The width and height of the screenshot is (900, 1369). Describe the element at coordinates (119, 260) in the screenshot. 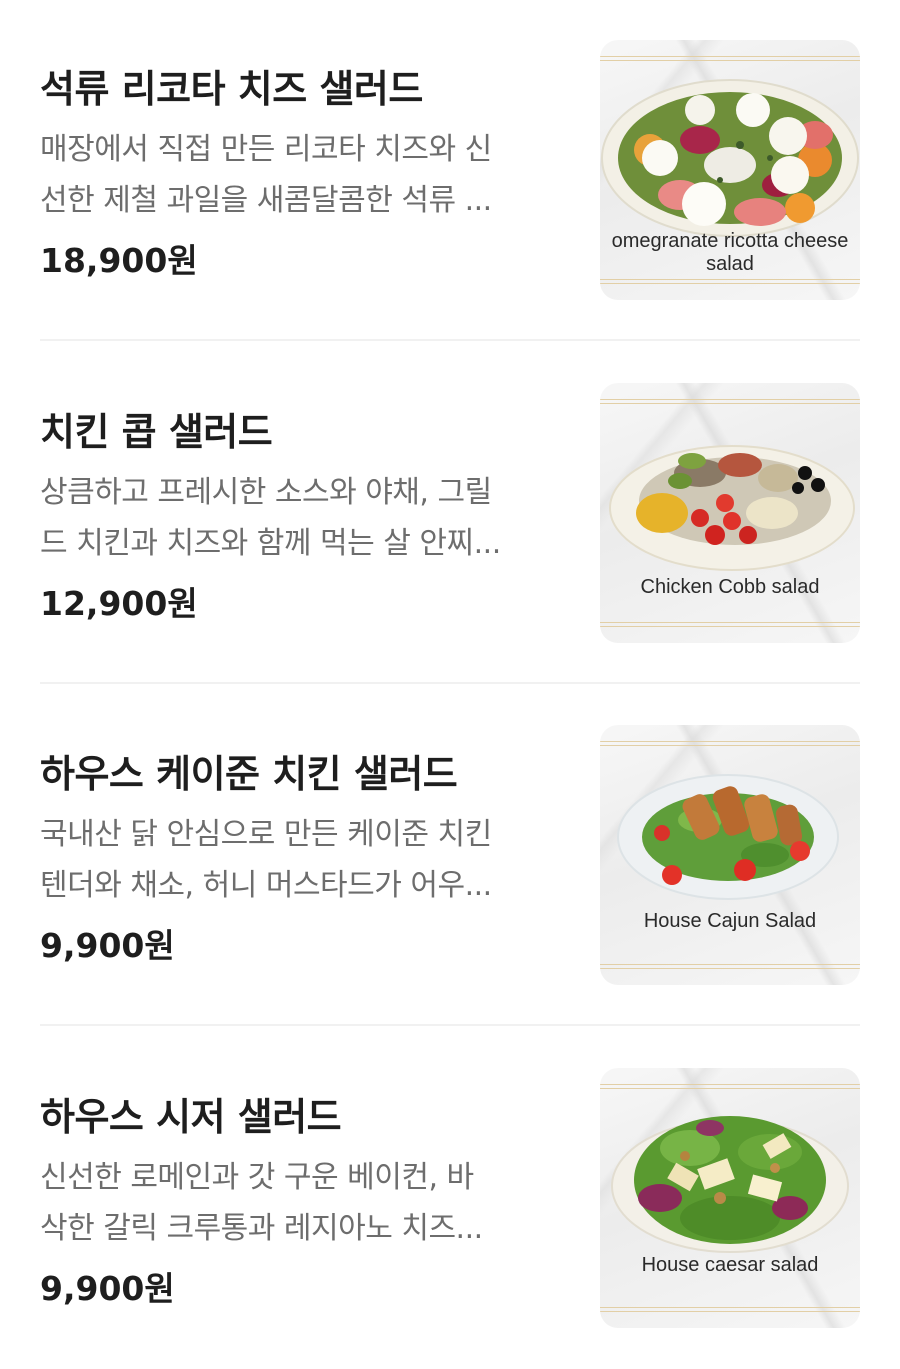

I see `menu-item-price: 18,900원` at that location.